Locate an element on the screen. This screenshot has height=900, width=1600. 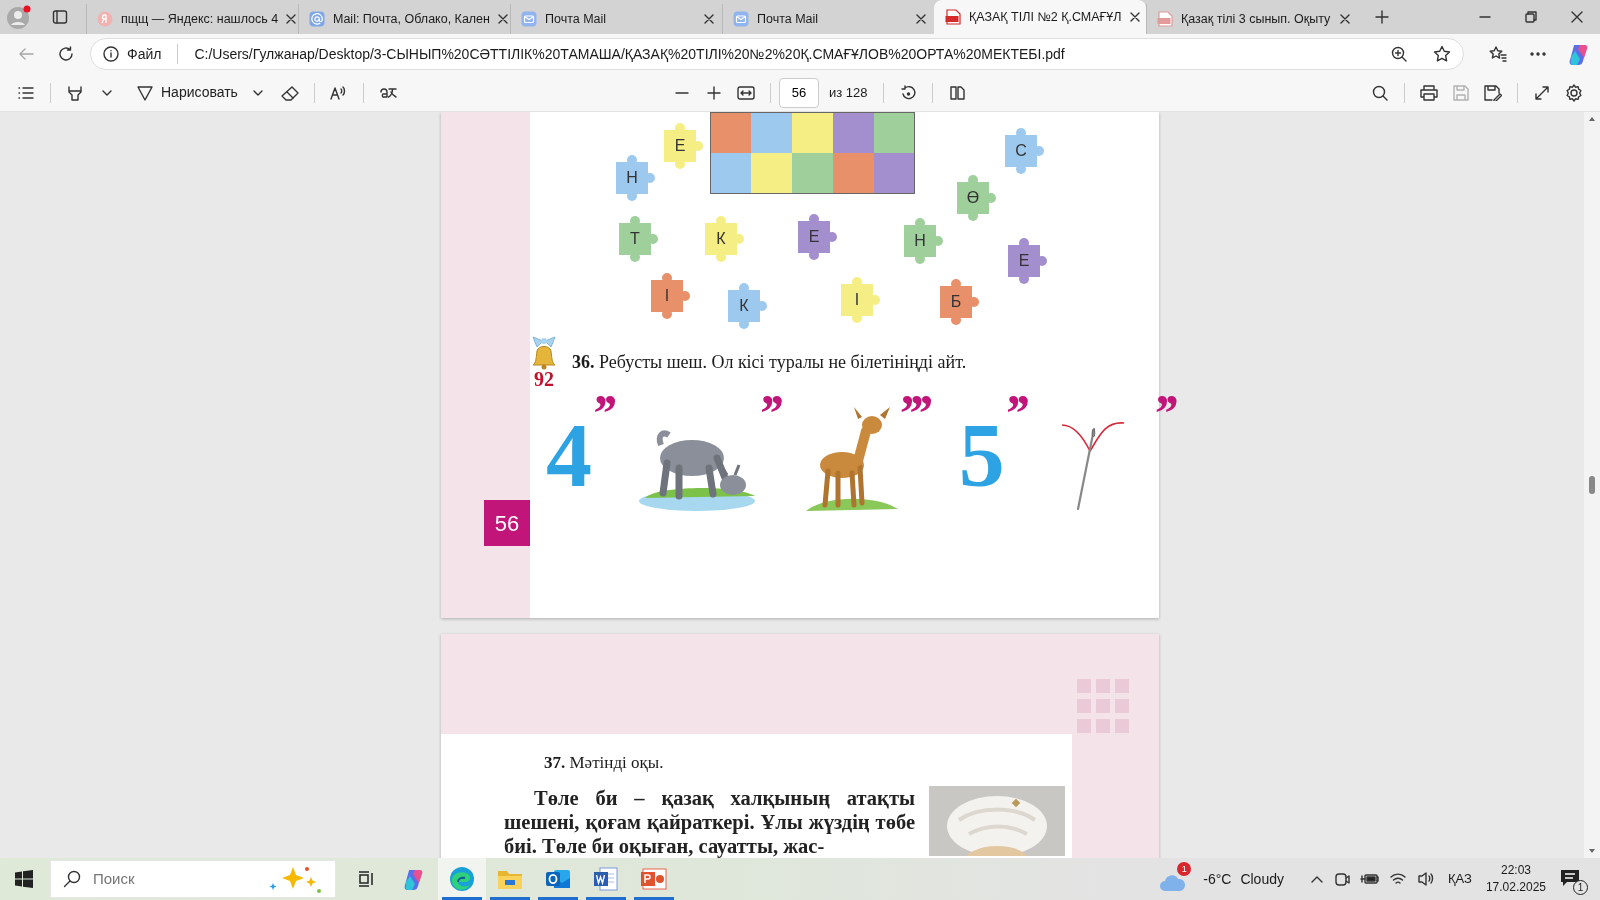
notification-badge: 1 is located at coordinates (1184, 869).